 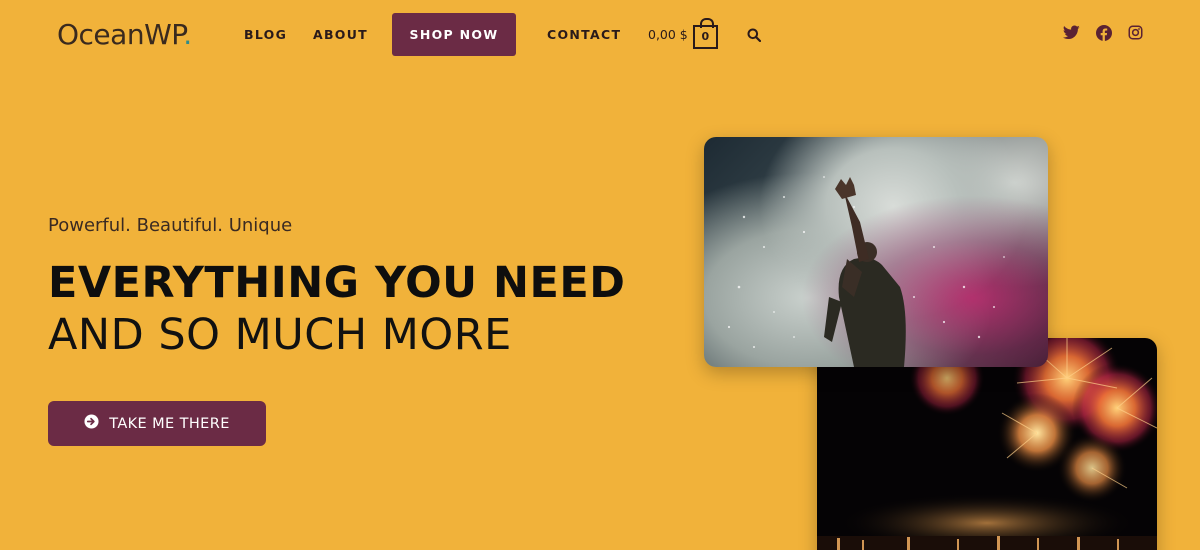 I want to click on cart-link: 0,00 $ 0, so click(x=683, y=33).